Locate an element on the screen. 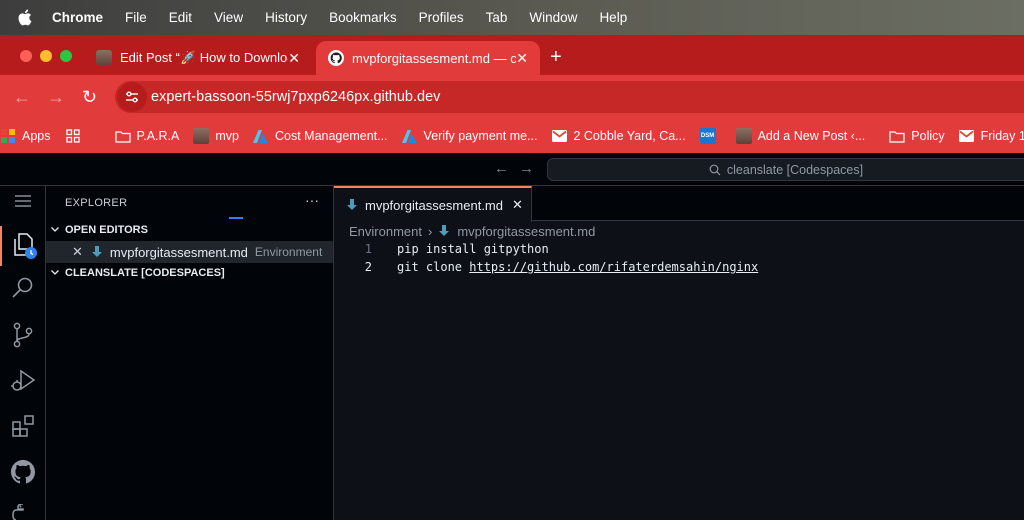  explorer-header: EXPLORER is located at coordinates (96, 203).